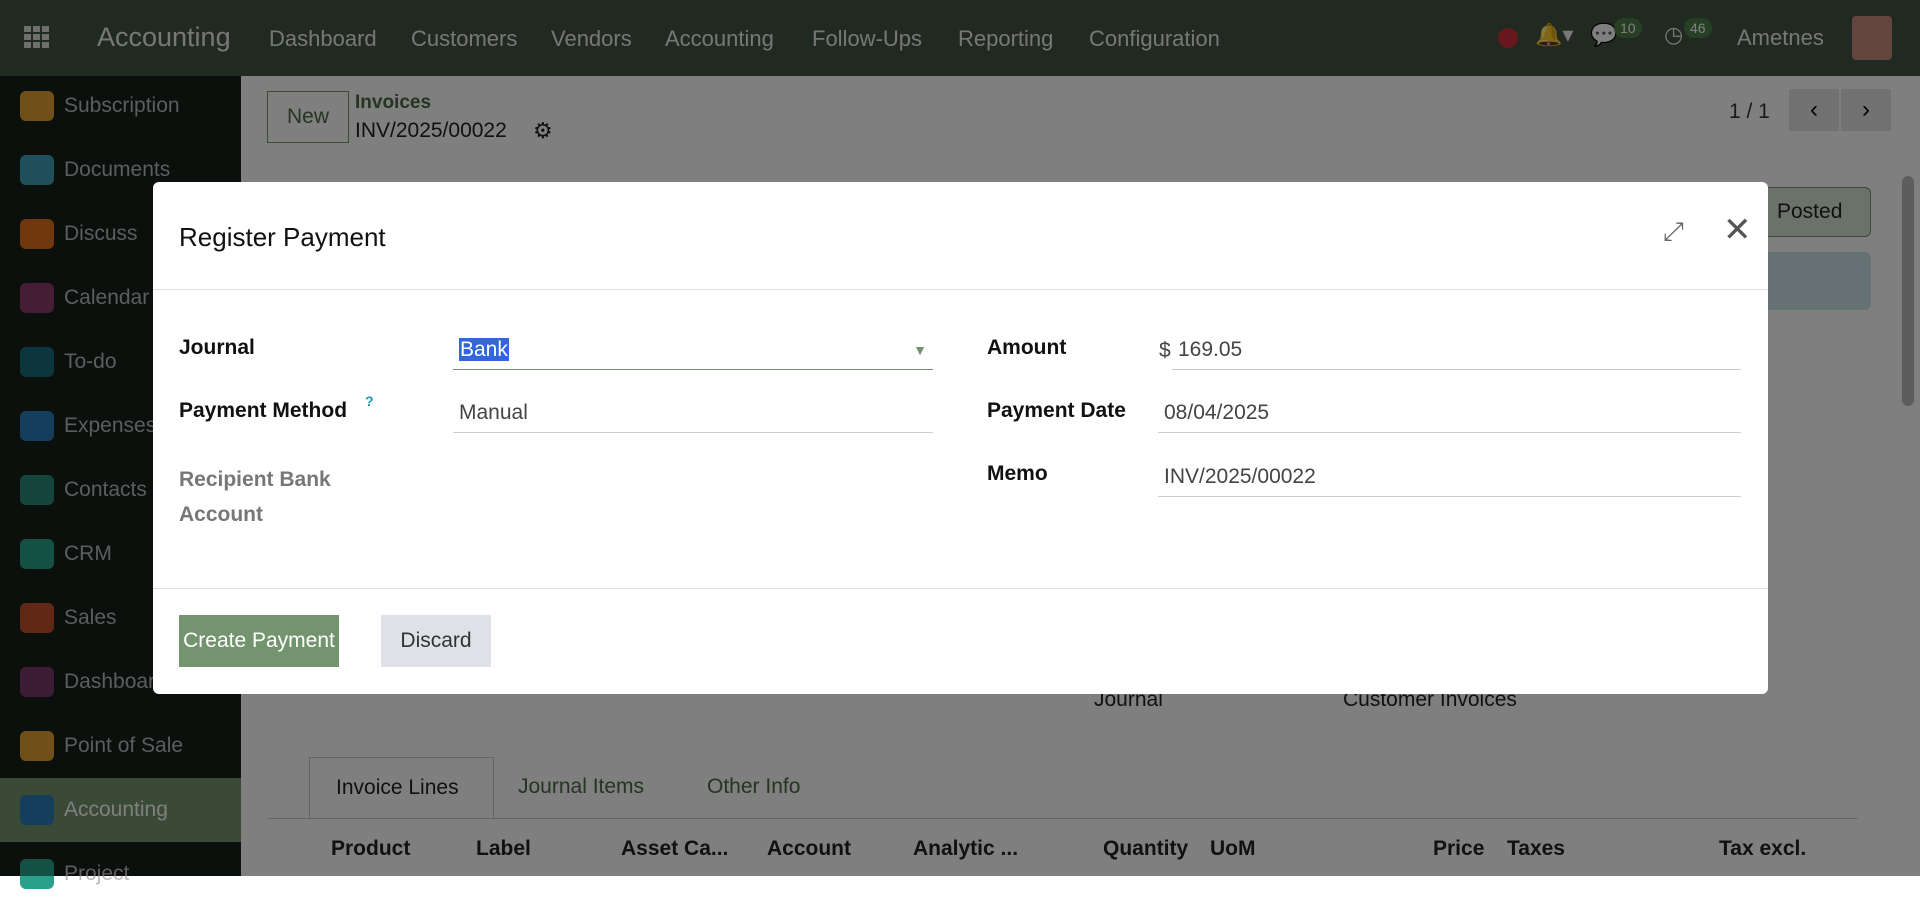 This screenshot has width=1920, height=906. I want to click on footer-divider, so click(960, 588).